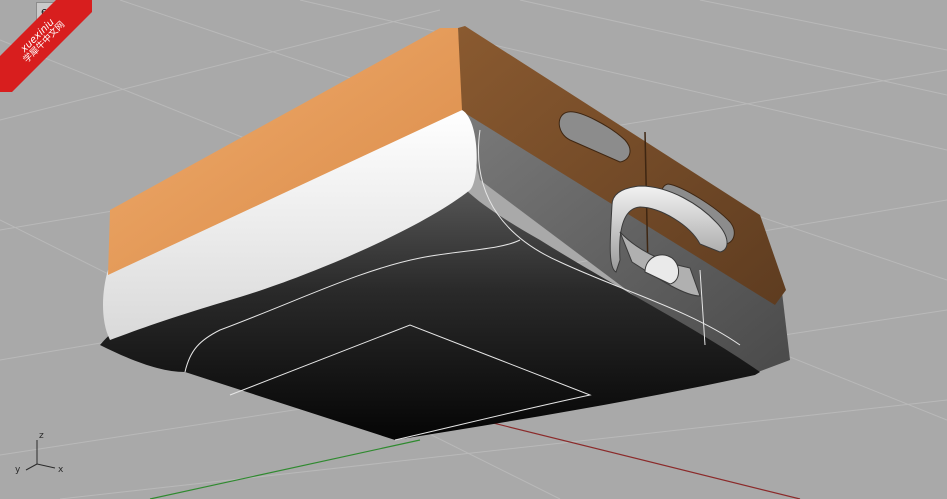 The image size is (947, 499). What do you see at coordinates (39, 453) in the screenshot?
I see `axis-icon: z x y` at bounding box center [39, 453].